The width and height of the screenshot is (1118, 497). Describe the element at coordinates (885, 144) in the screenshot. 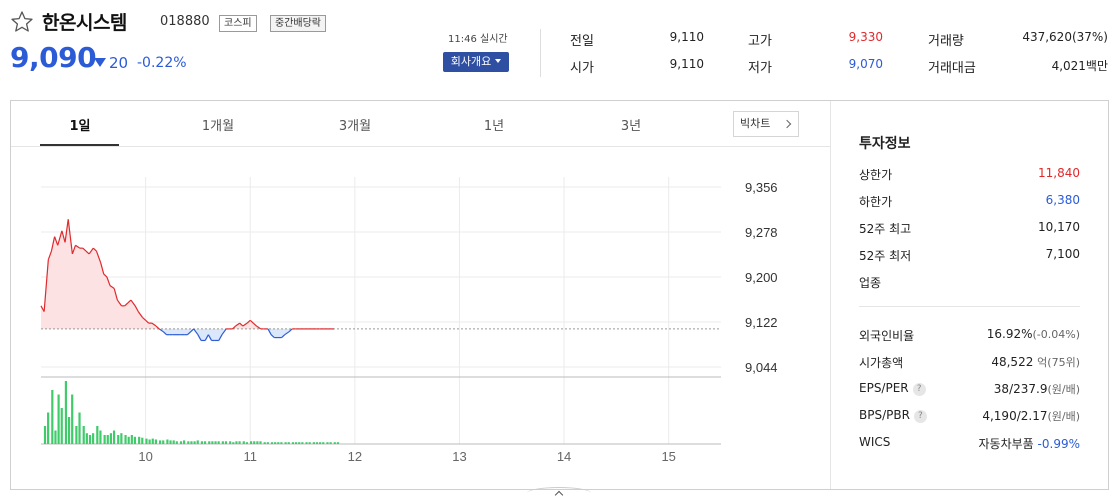

I see `info-title: 투자정보` at that location.